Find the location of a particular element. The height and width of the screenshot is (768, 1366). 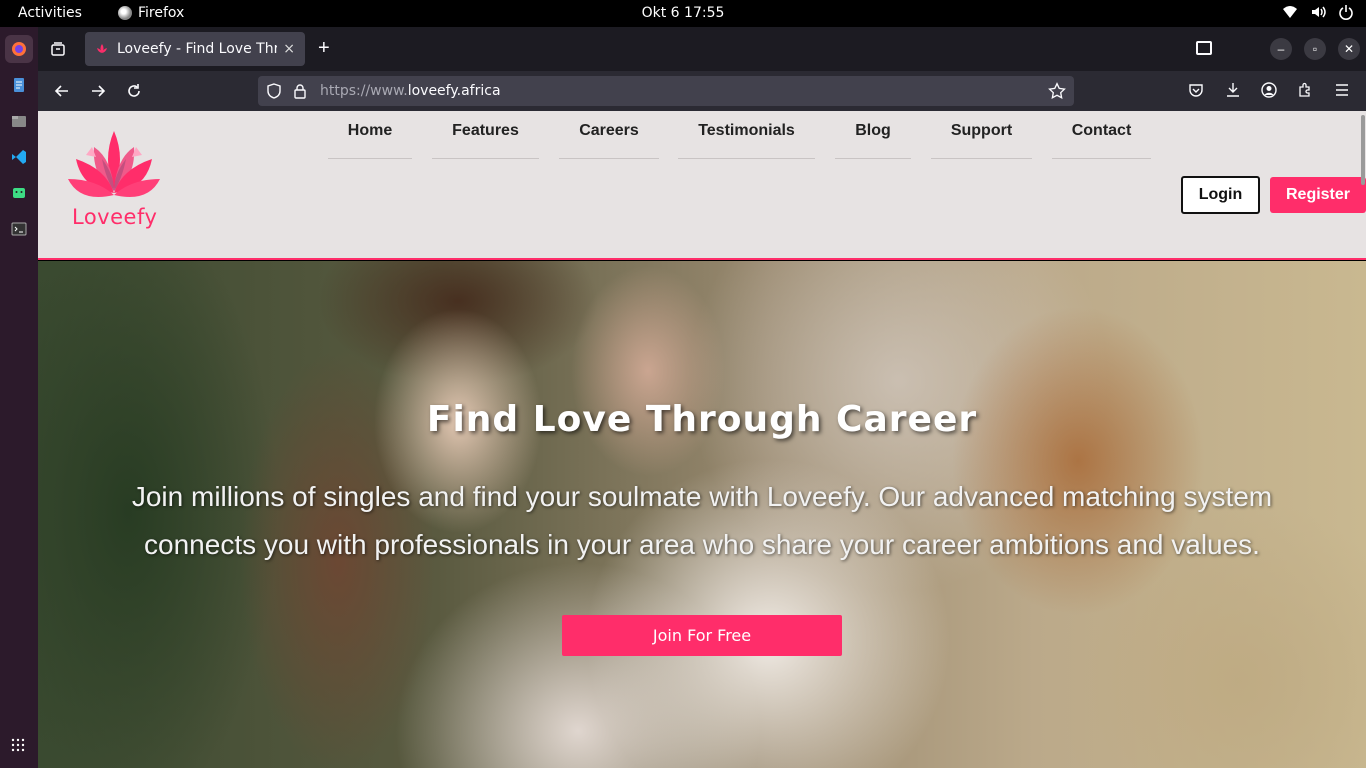

download-icon is located at coordinates (1233, 90).